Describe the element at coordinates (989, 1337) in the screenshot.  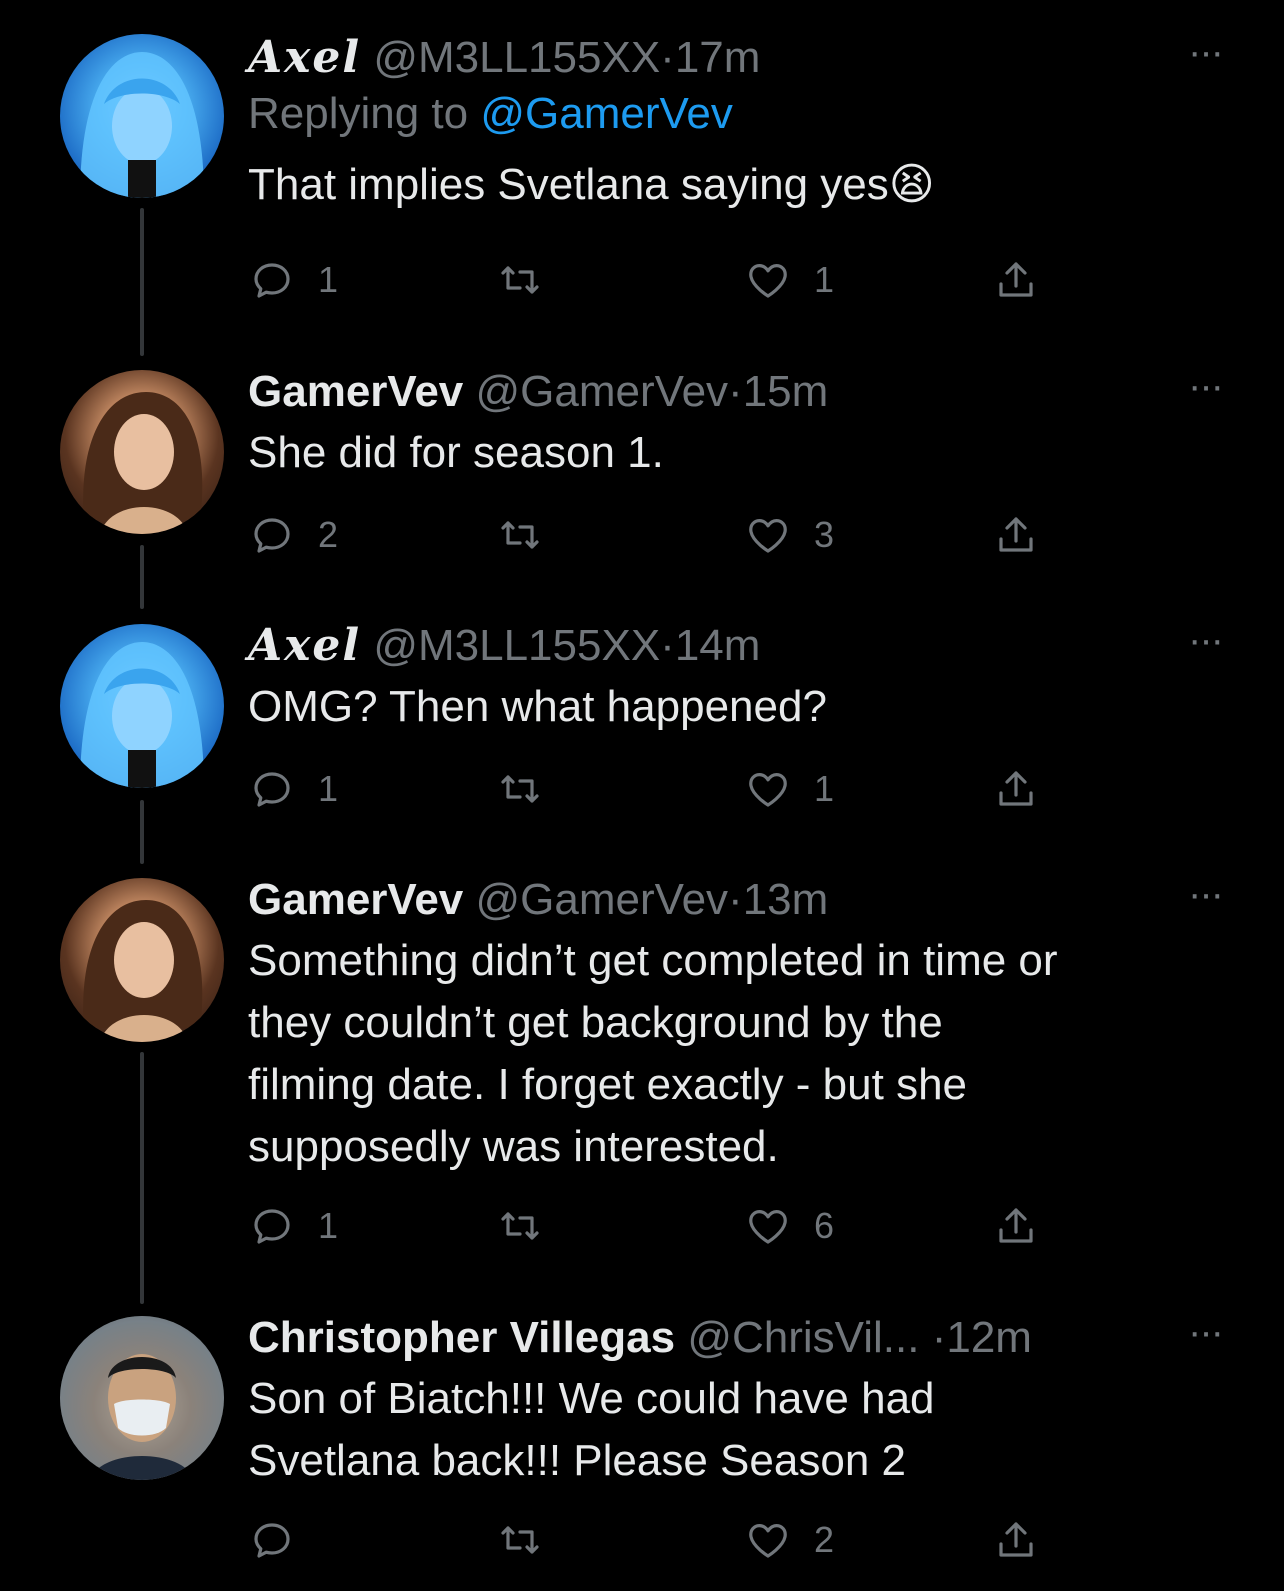
I see `timestamp: 12m` at that location.